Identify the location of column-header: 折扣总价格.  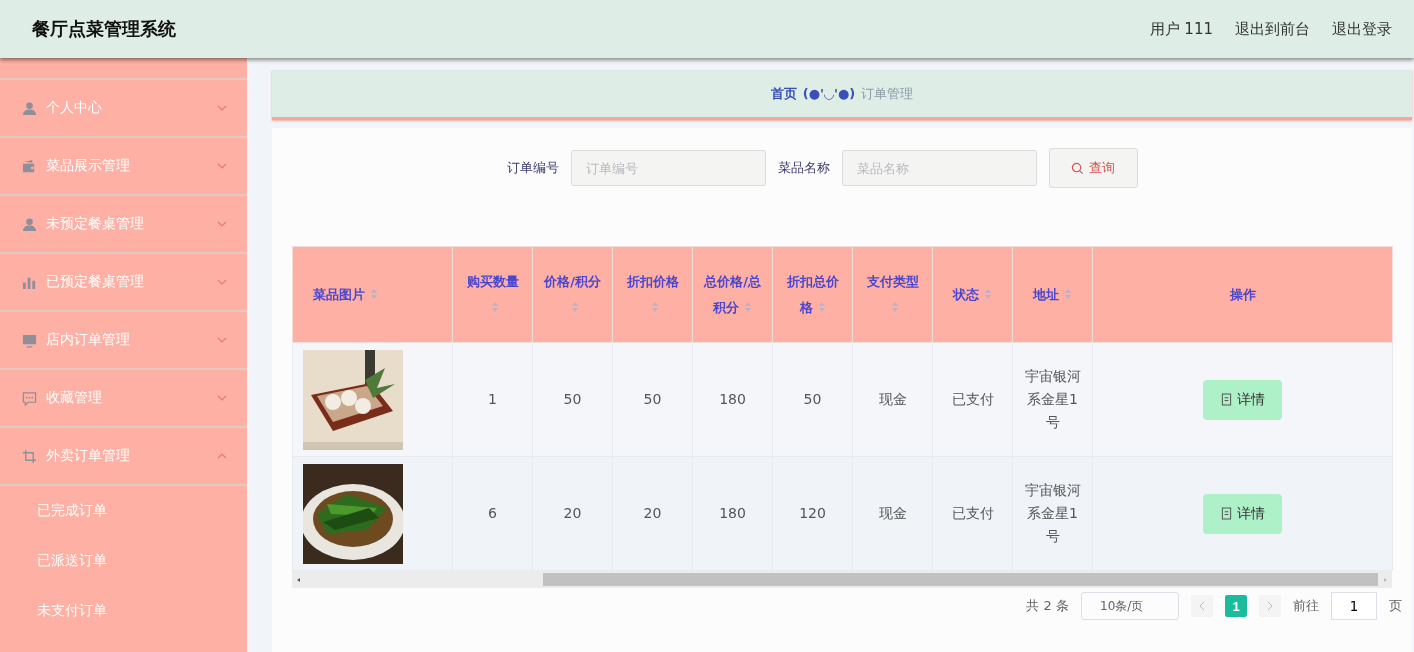
(812, 294).